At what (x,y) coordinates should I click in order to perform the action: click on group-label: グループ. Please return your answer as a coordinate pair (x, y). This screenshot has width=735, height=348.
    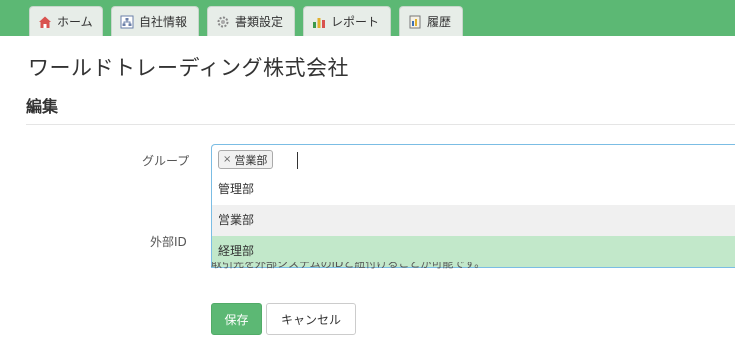
    Looking at the image, I should click on (166, 161).